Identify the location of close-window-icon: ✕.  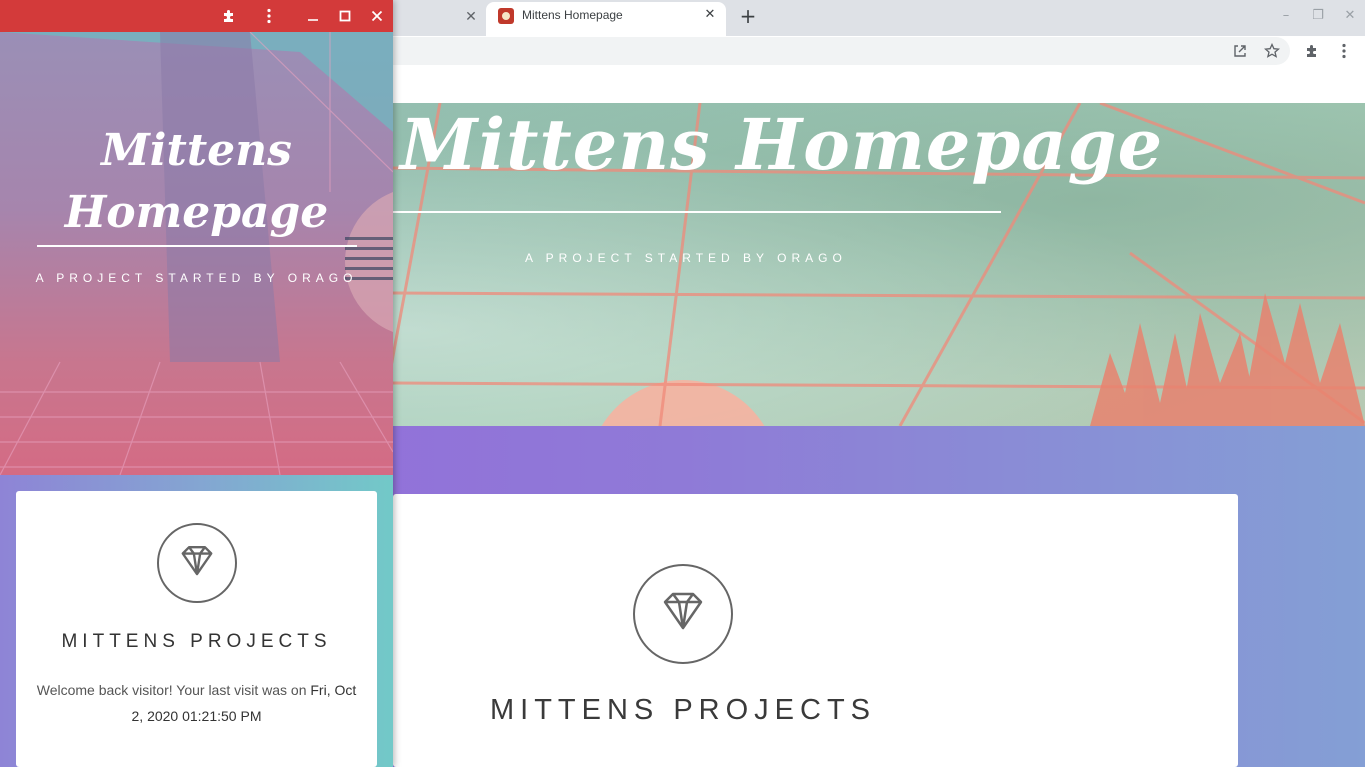
(1350, 16).